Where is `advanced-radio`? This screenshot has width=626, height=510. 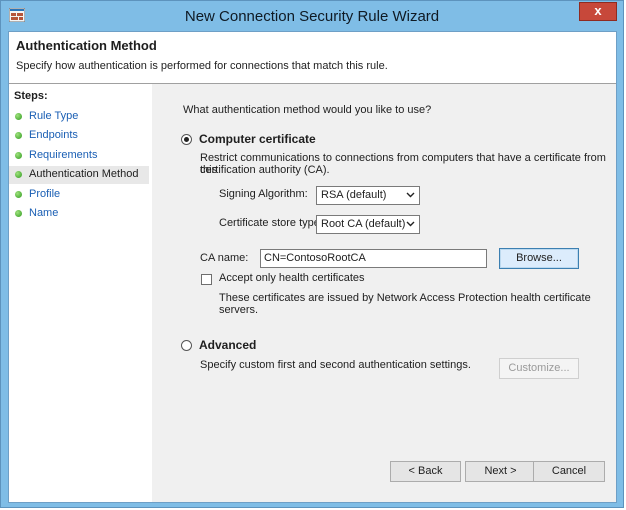 advanced-radio is located at coordinates (186, 345).